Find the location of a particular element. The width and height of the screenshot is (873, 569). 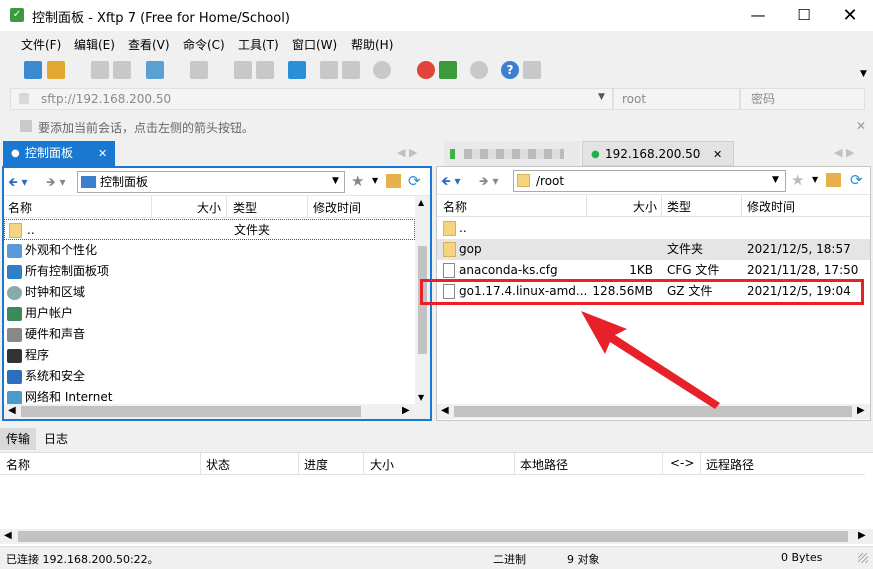

tab-transfer: 传输 is located at coordinates (18, 439).